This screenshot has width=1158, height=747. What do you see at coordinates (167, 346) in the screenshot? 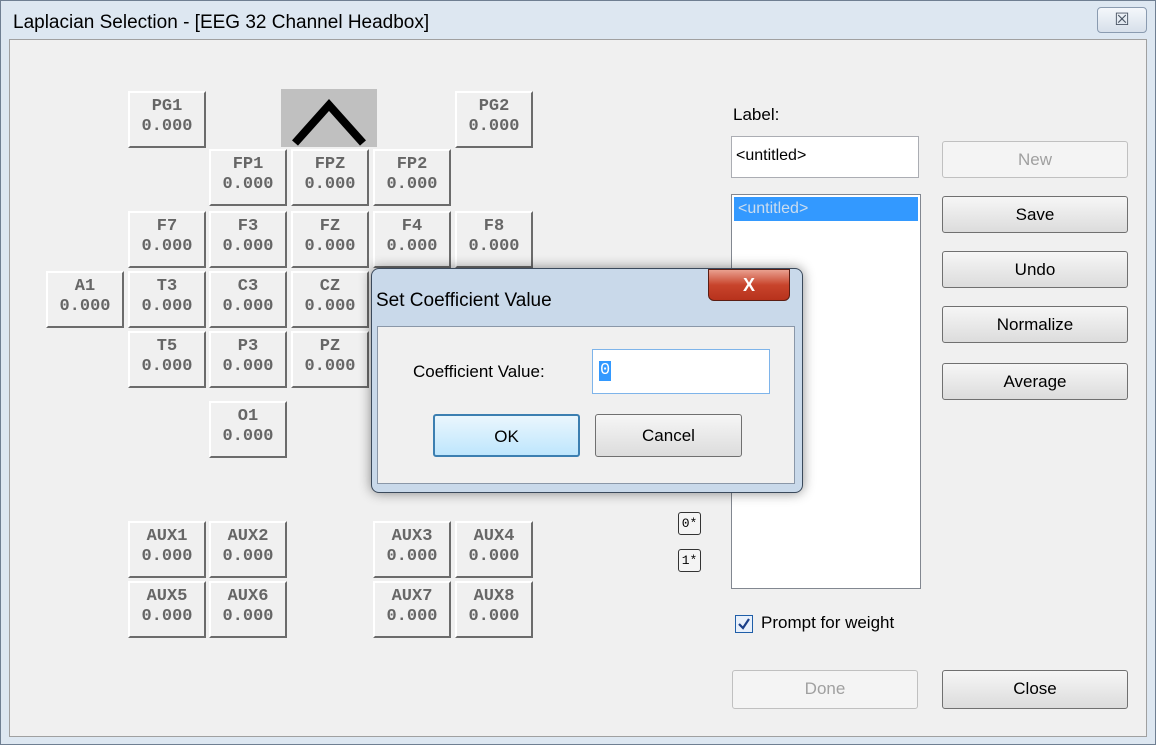
I see `electrode-name: T5` at bounding box center [167, 346].